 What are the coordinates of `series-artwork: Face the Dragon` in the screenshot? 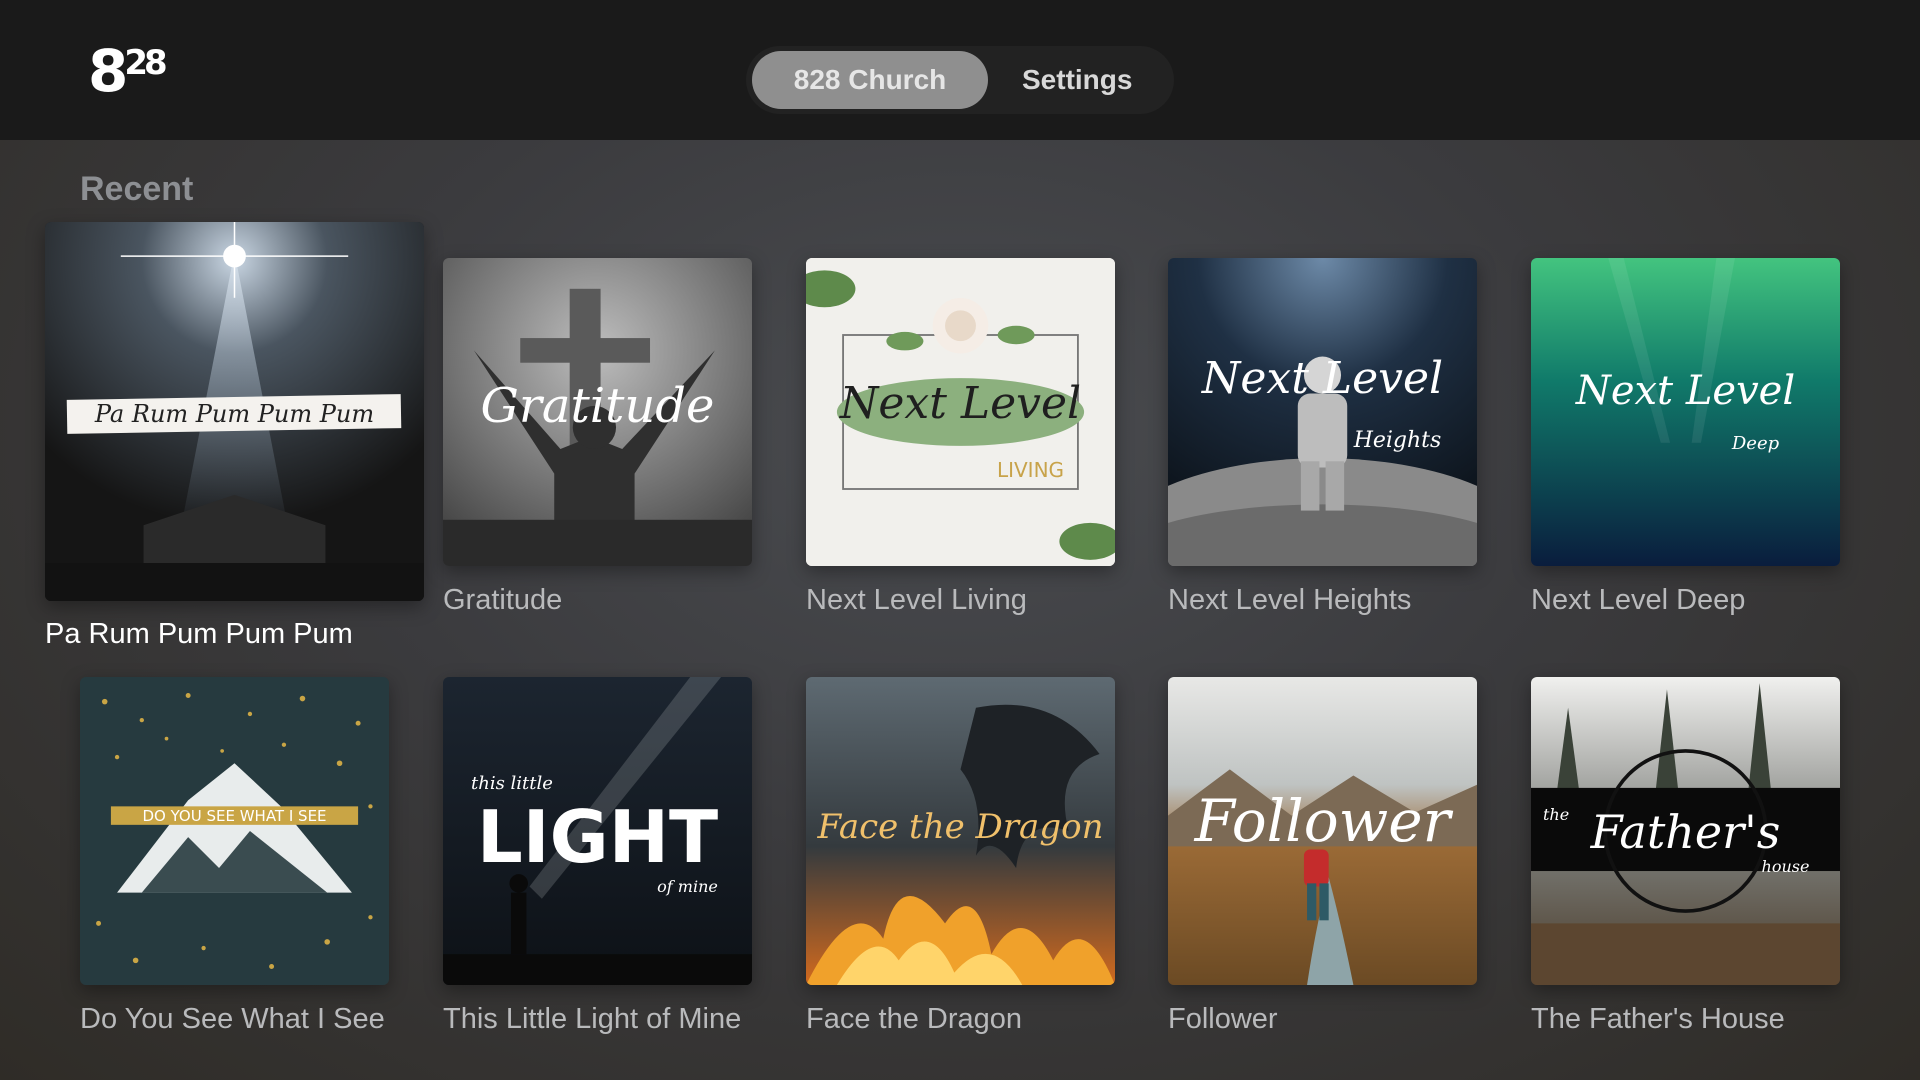 It's located at (960, 831).